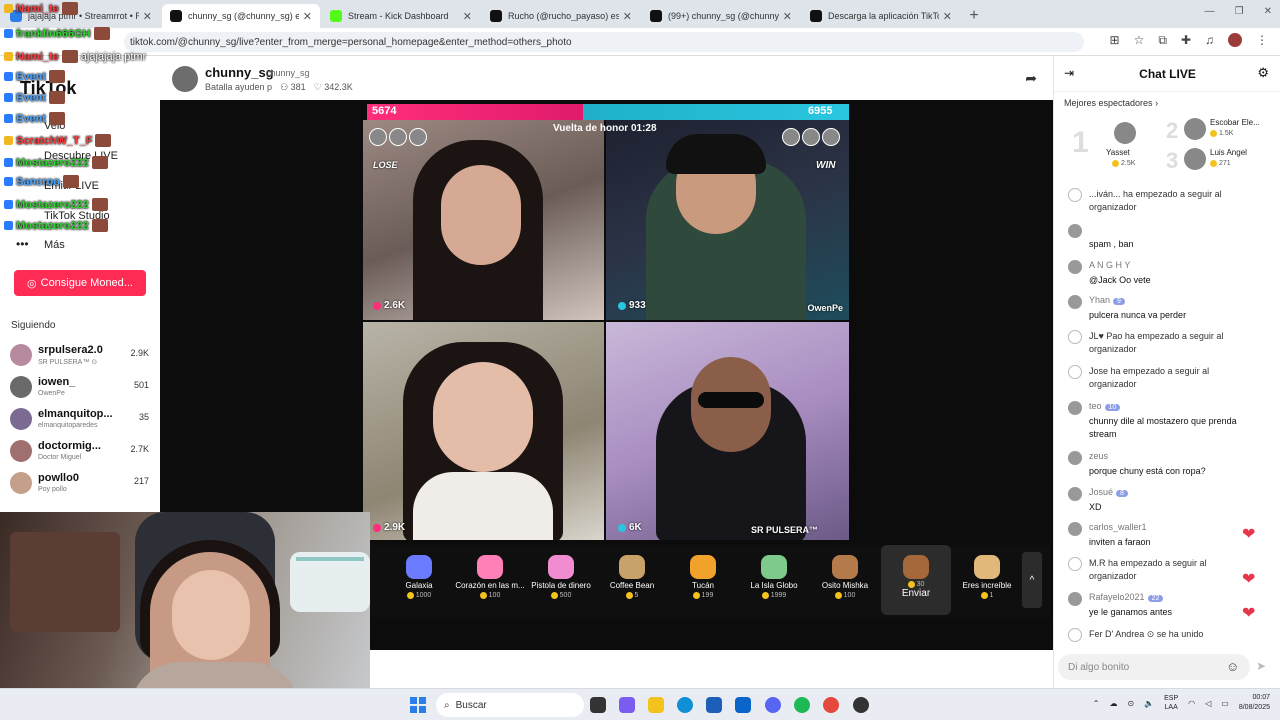 This screenshot has width=1280, height=720. I want to click on settings-icon: ⚙, so click(1263, 73).